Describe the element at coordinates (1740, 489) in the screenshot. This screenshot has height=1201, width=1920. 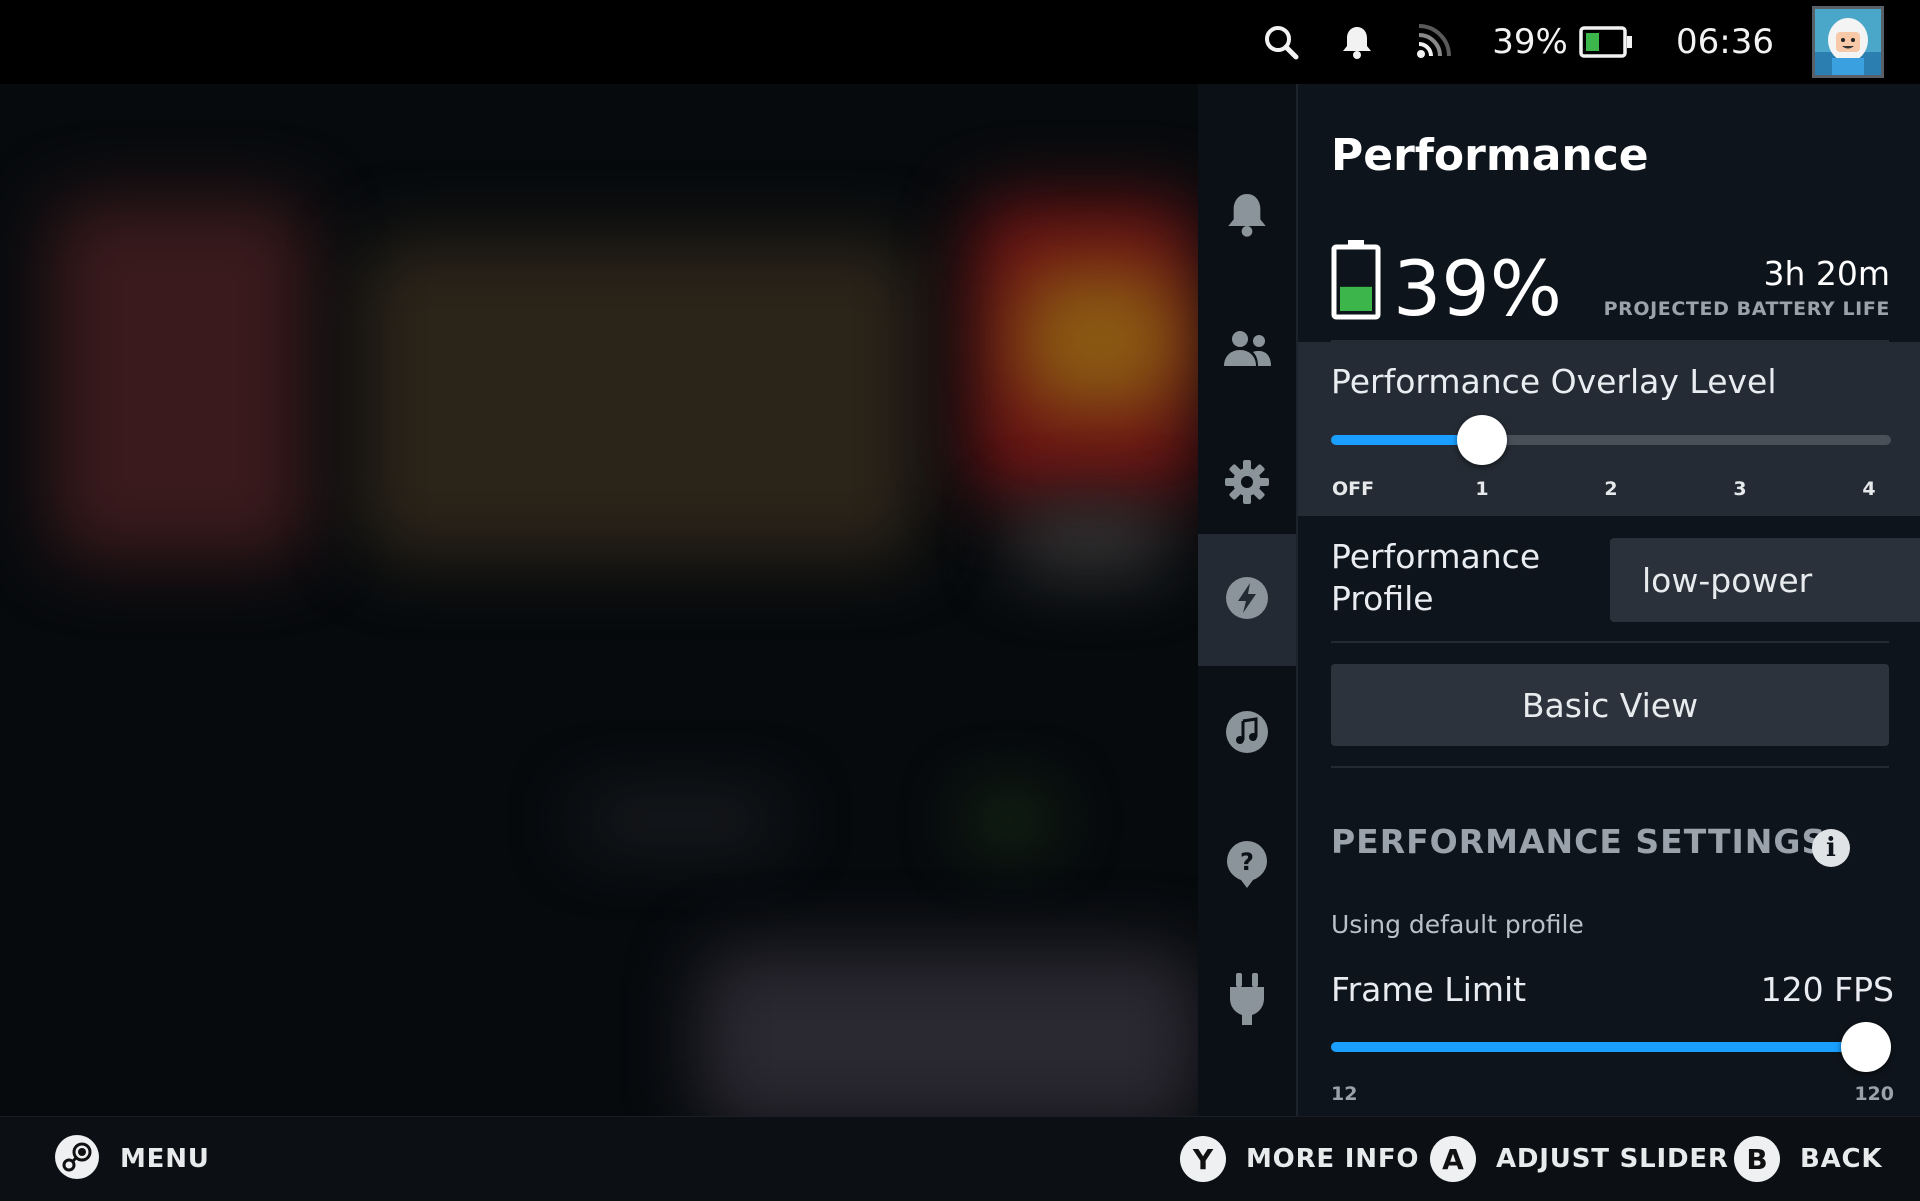
I see `overlay-tick-3: 3` at that location.